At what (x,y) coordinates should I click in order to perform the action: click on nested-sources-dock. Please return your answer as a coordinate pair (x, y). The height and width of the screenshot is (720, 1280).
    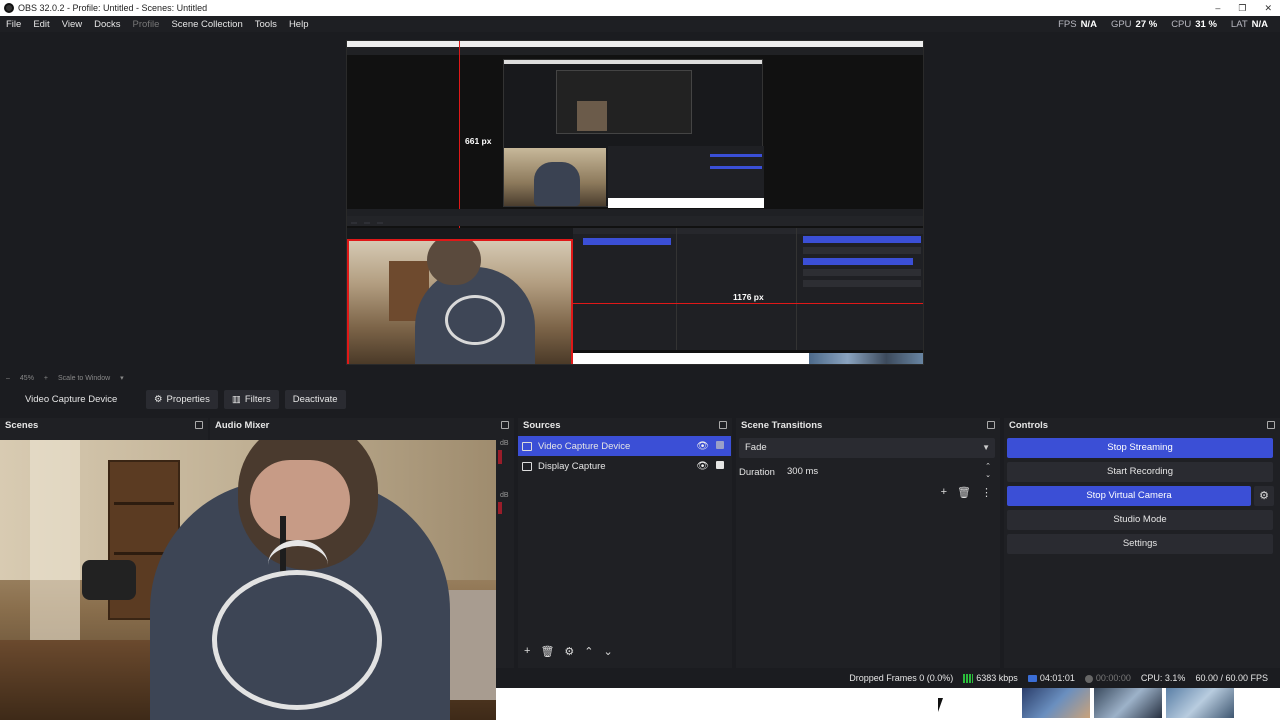
    Looking at the image, I should click on (625, 289).